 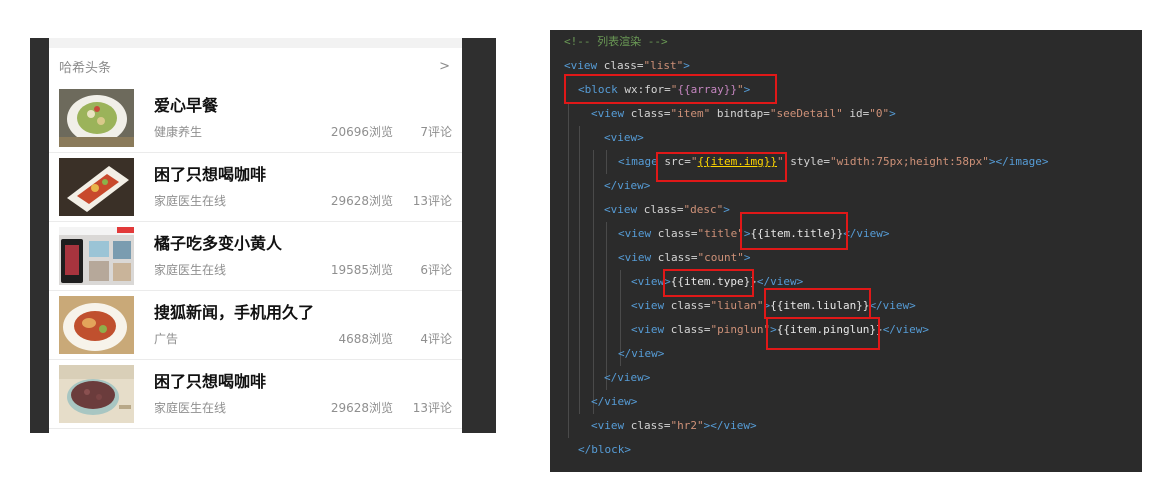 I want to click on code-string: "liulan", so click(x=737, y=305).